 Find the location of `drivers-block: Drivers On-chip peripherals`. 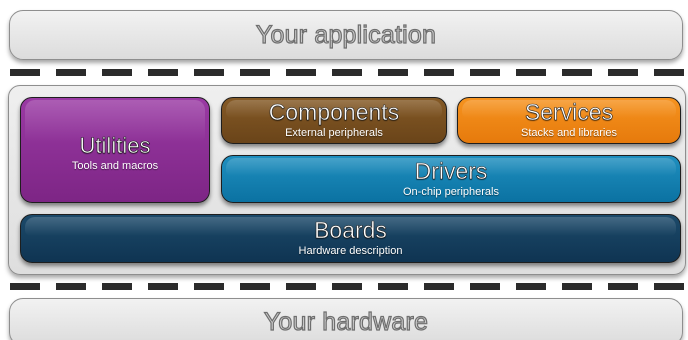

drivers-block: Drivers On-chip peripherals is located at coordinates (451, 179).